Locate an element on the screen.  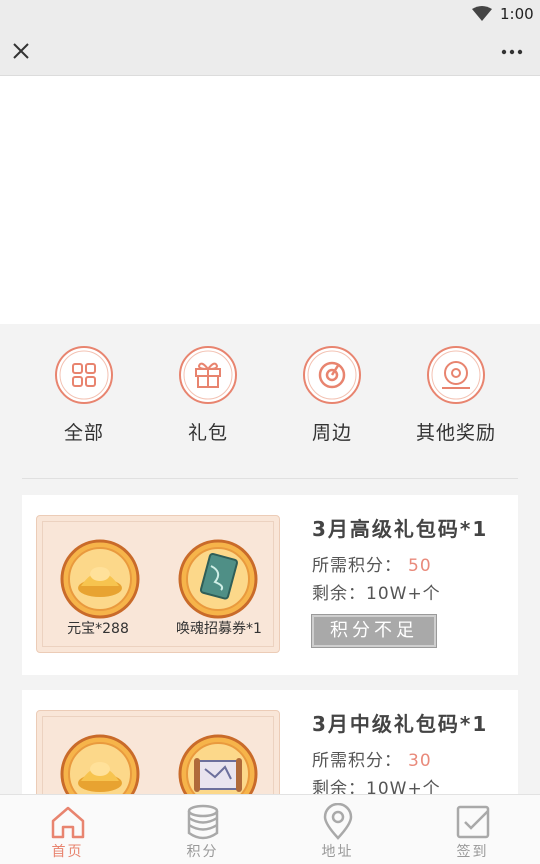
divider is located at coordinates (270, 478).